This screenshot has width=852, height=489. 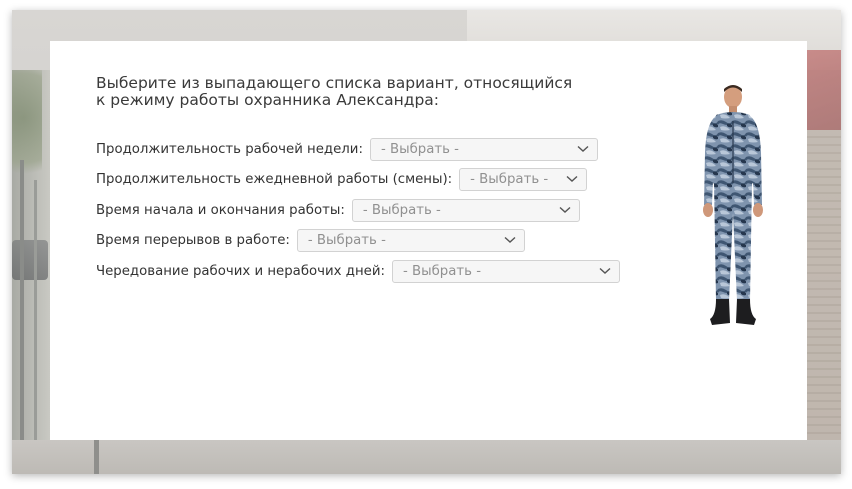 I want to click on background-post, so click(x=96, y=457).